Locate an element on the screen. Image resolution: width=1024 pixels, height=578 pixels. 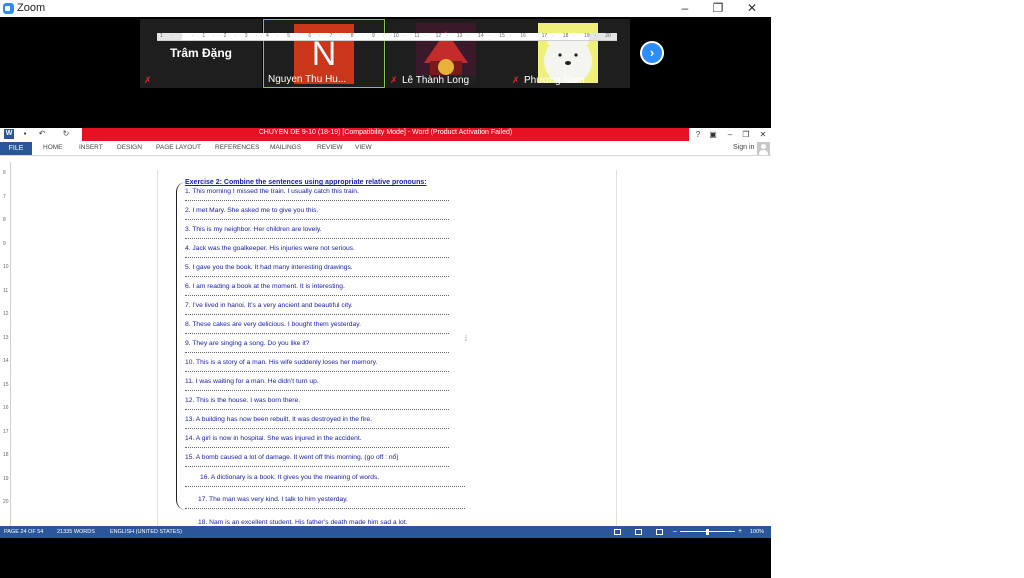
read-mode-icon is located at coordinates (617, 532).